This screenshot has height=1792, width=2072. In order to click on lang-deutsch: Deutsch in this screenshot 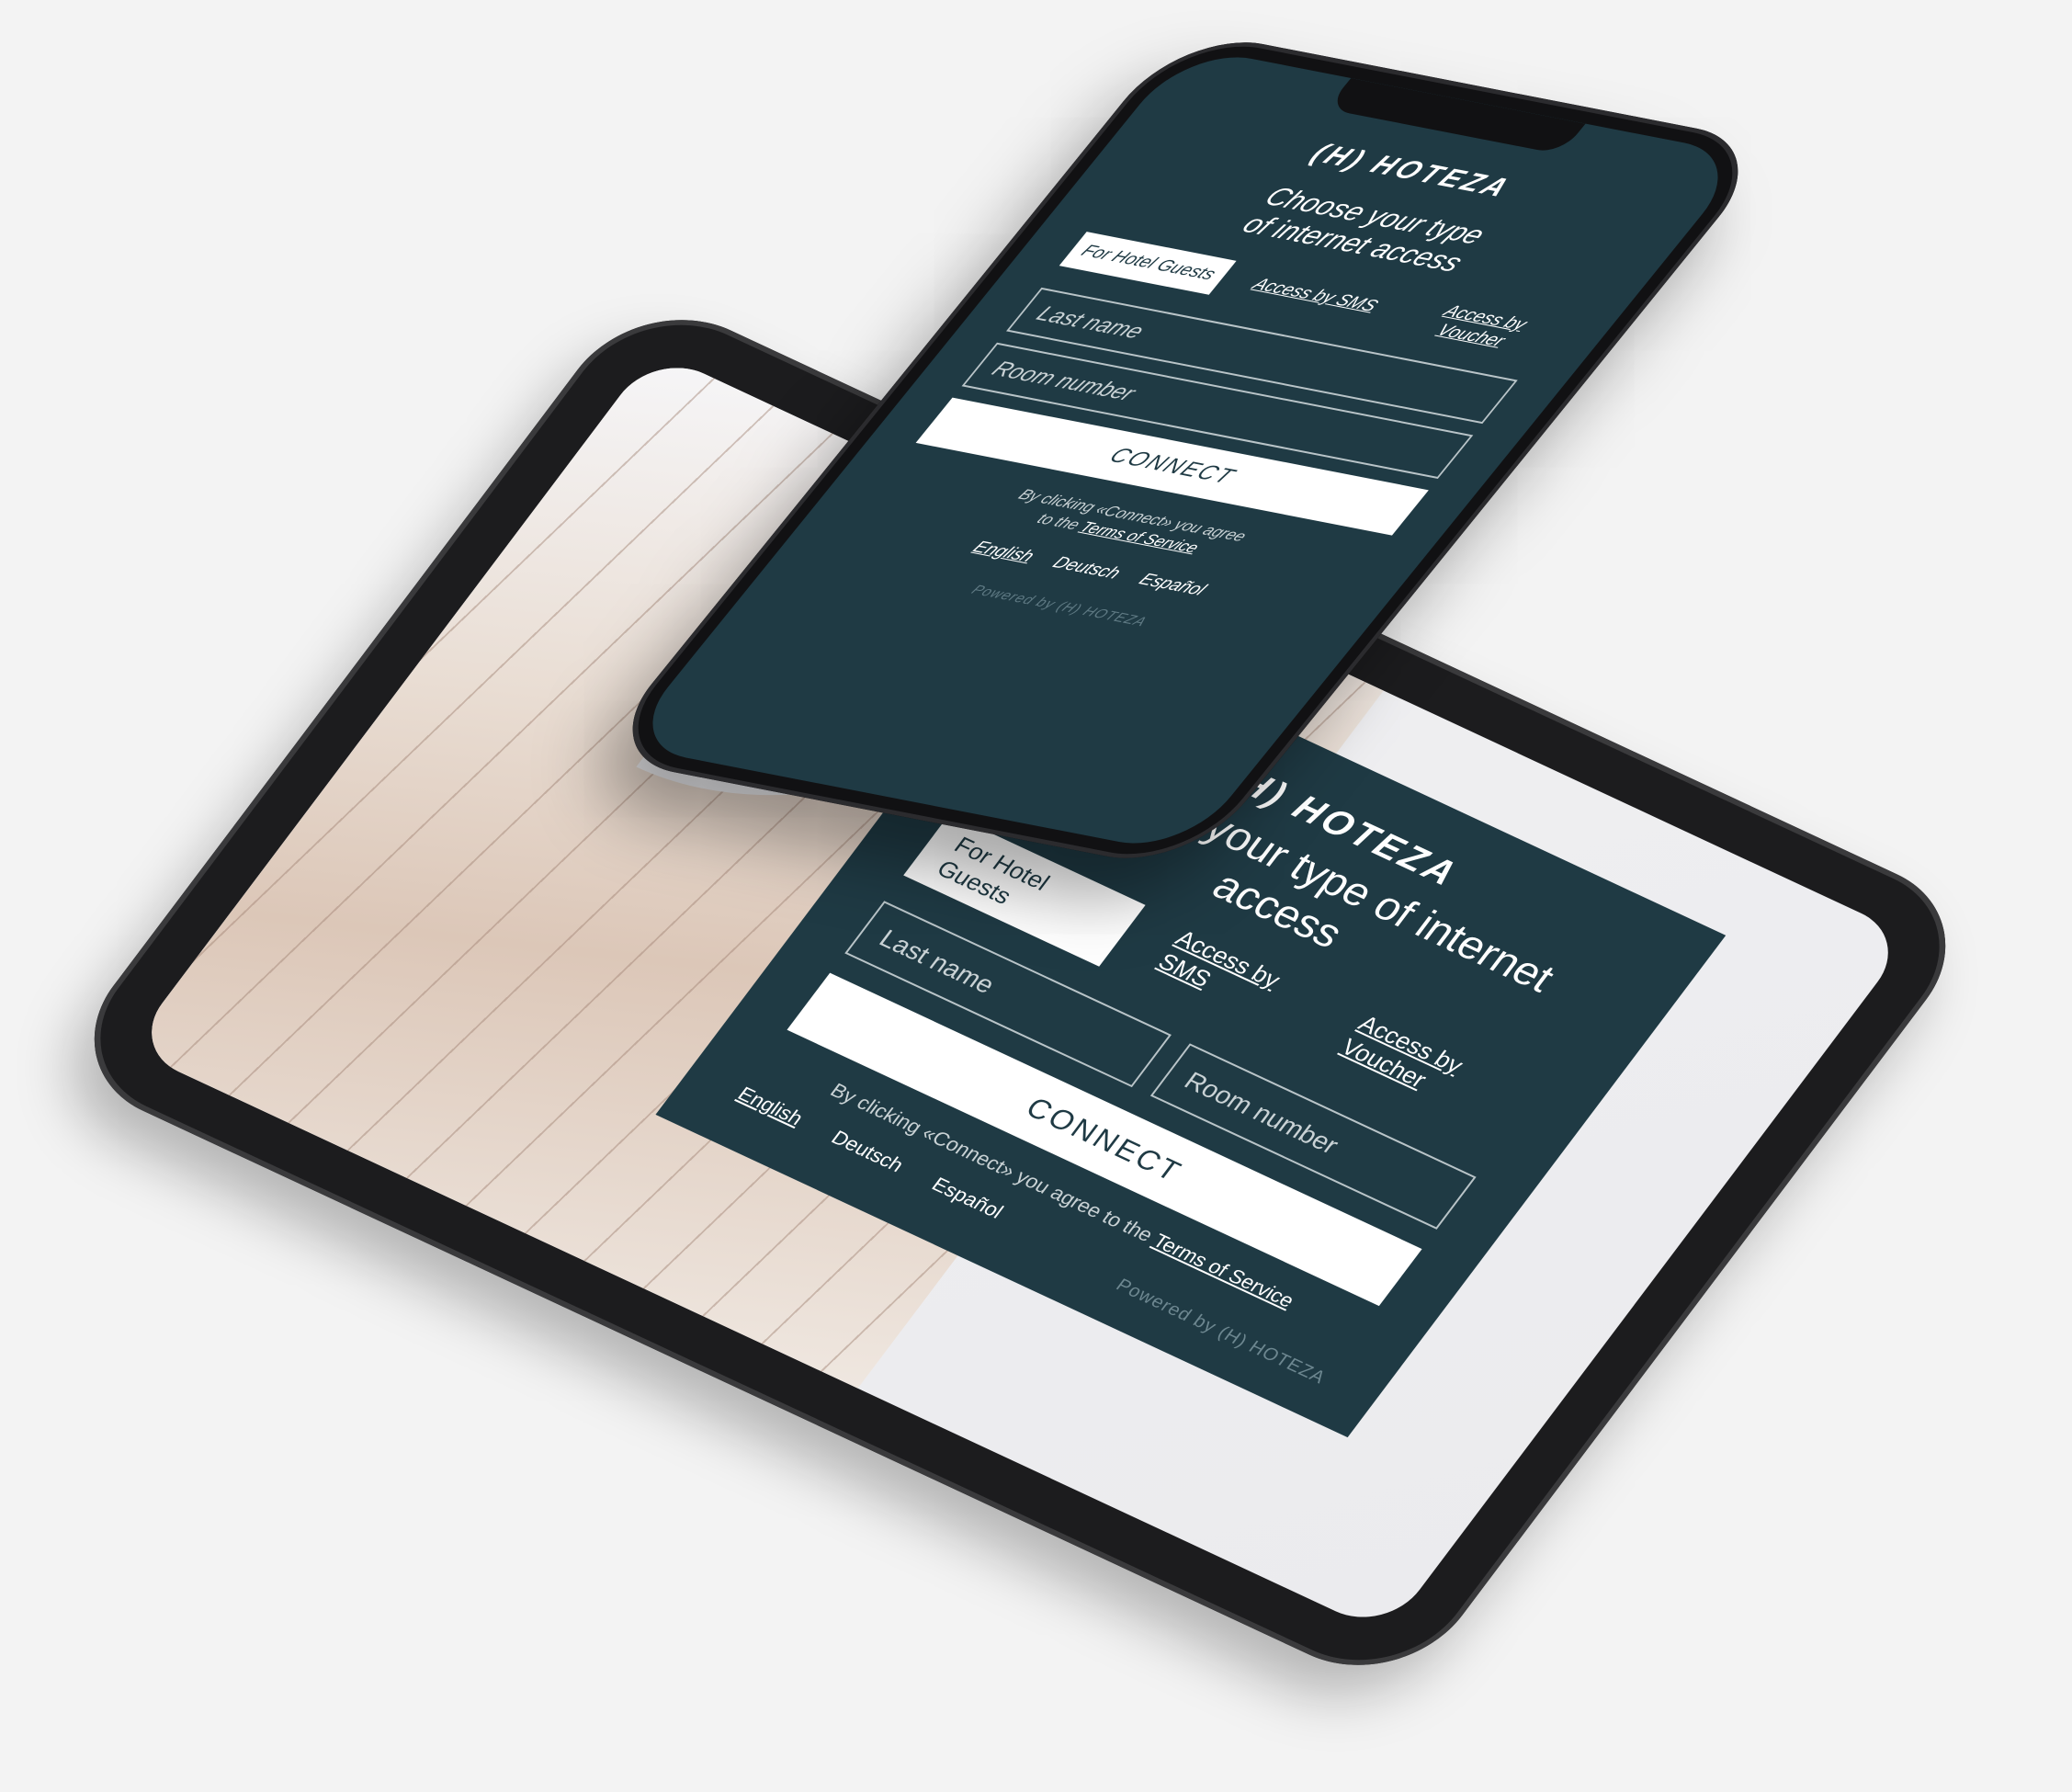, I will do `click(868, 1151)`.